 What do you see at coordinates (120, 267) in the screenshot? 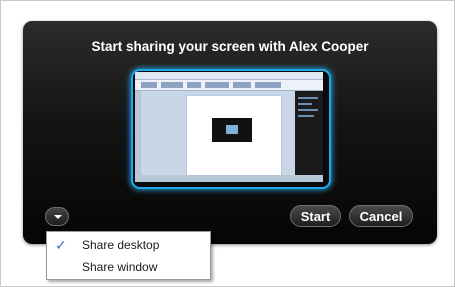
I see `menu-item-label: Share window` at bounding box center [120, 267].